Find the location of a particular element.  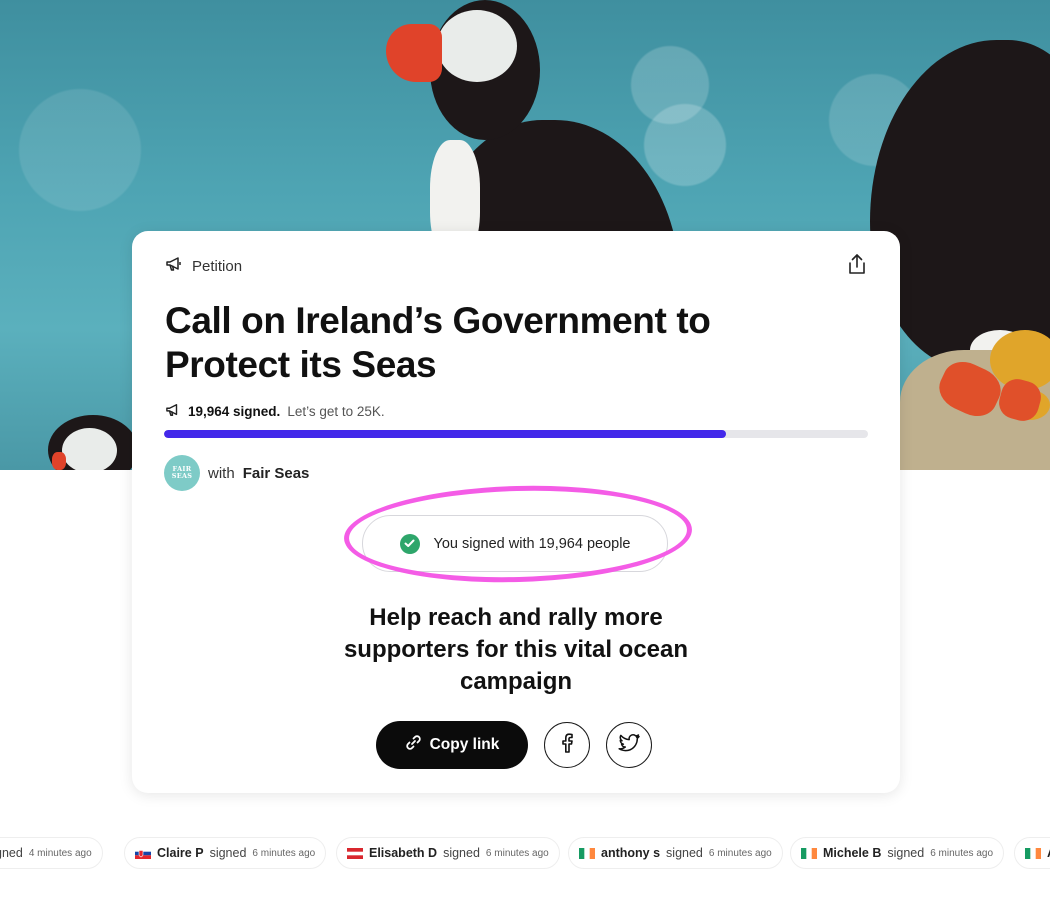

facebook-icon is located at coordinates (567, 745).